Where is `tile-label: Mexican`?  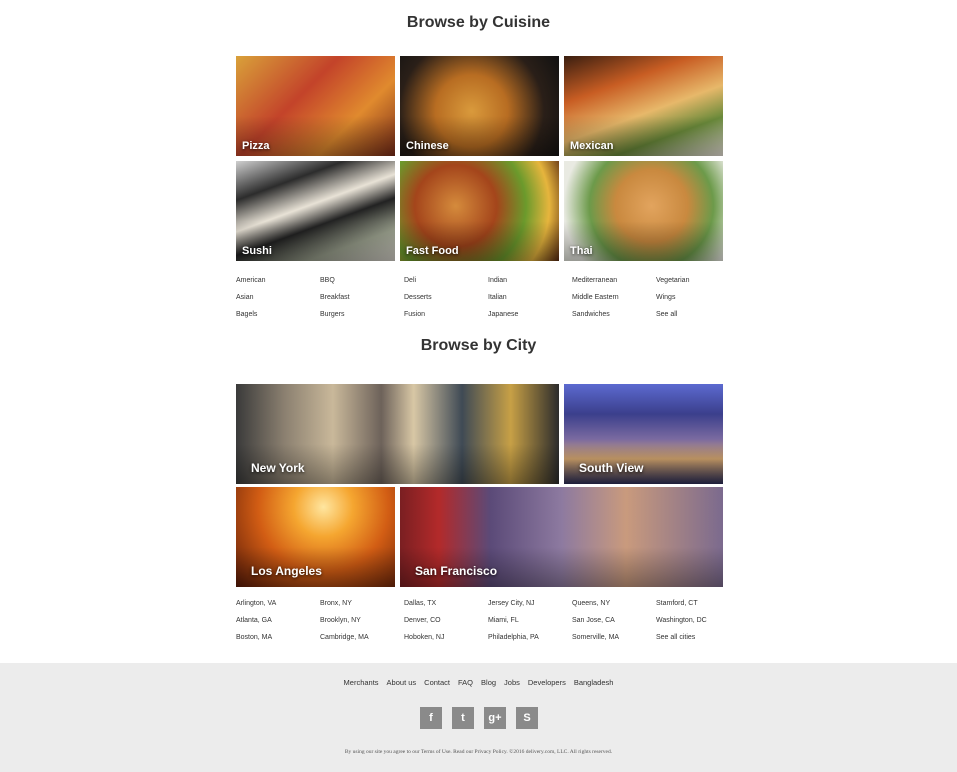 tile-label: Mexican is located at coordinates (592, 146).